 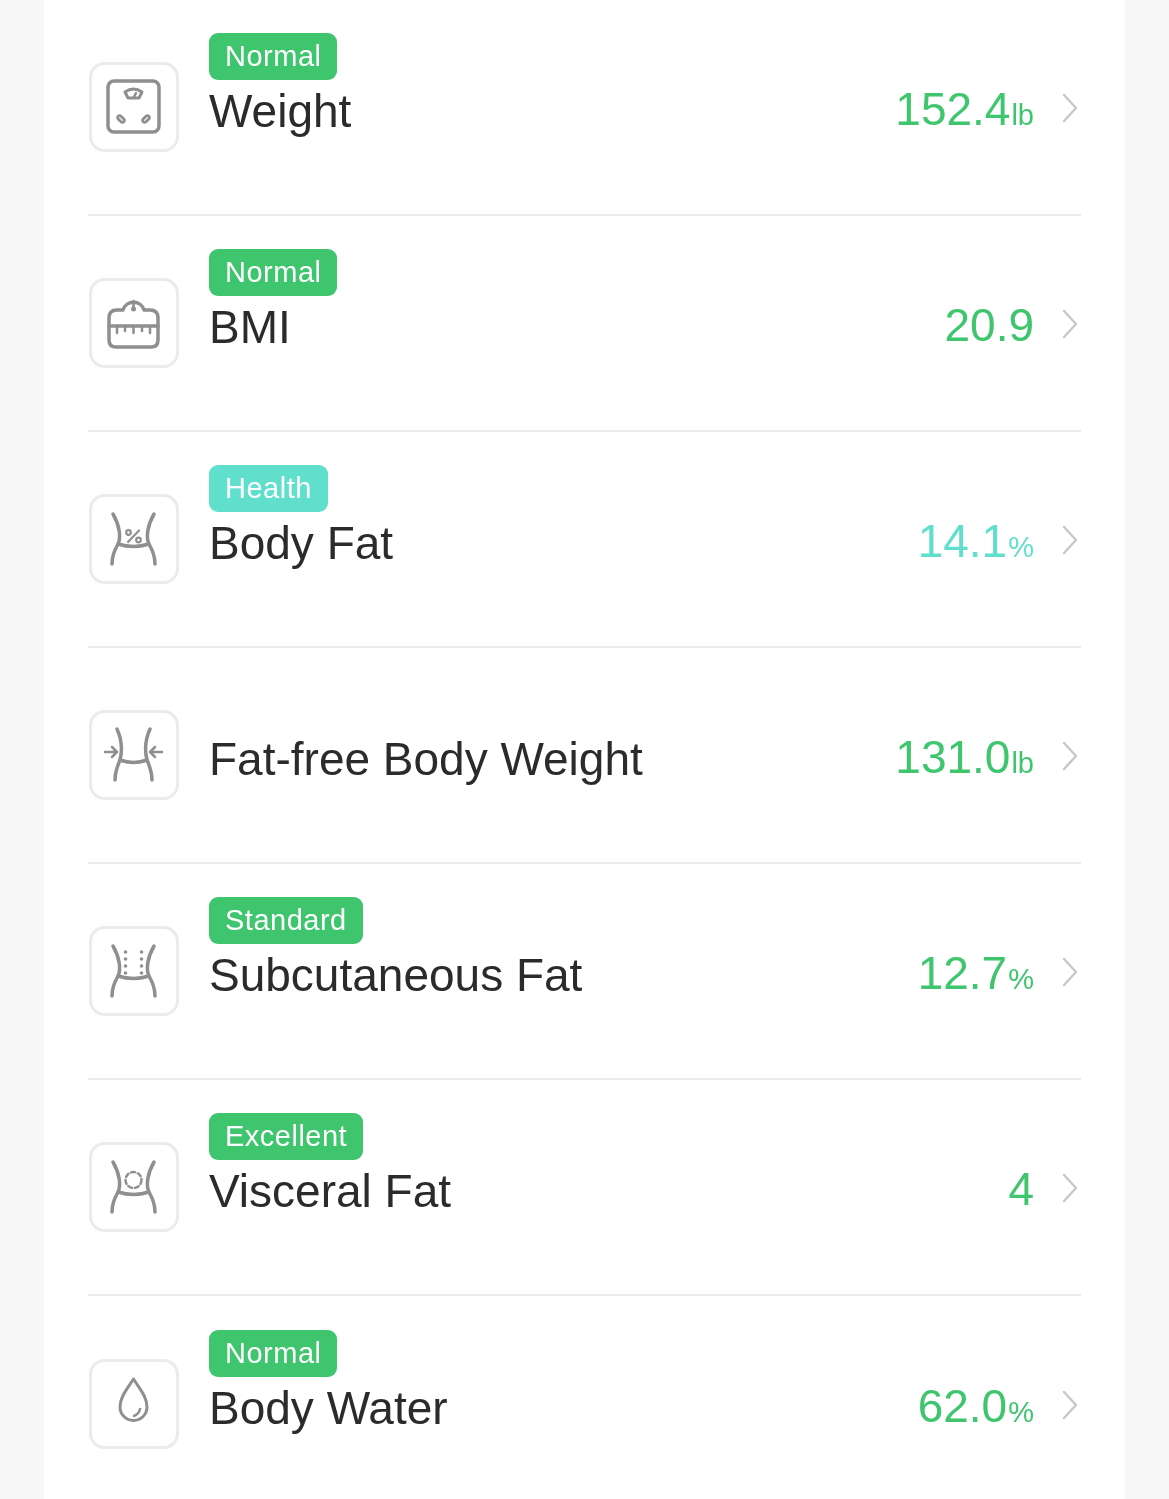 I want to click on metric-name: Fat-free Body Weight, so click(x=426, y=759).